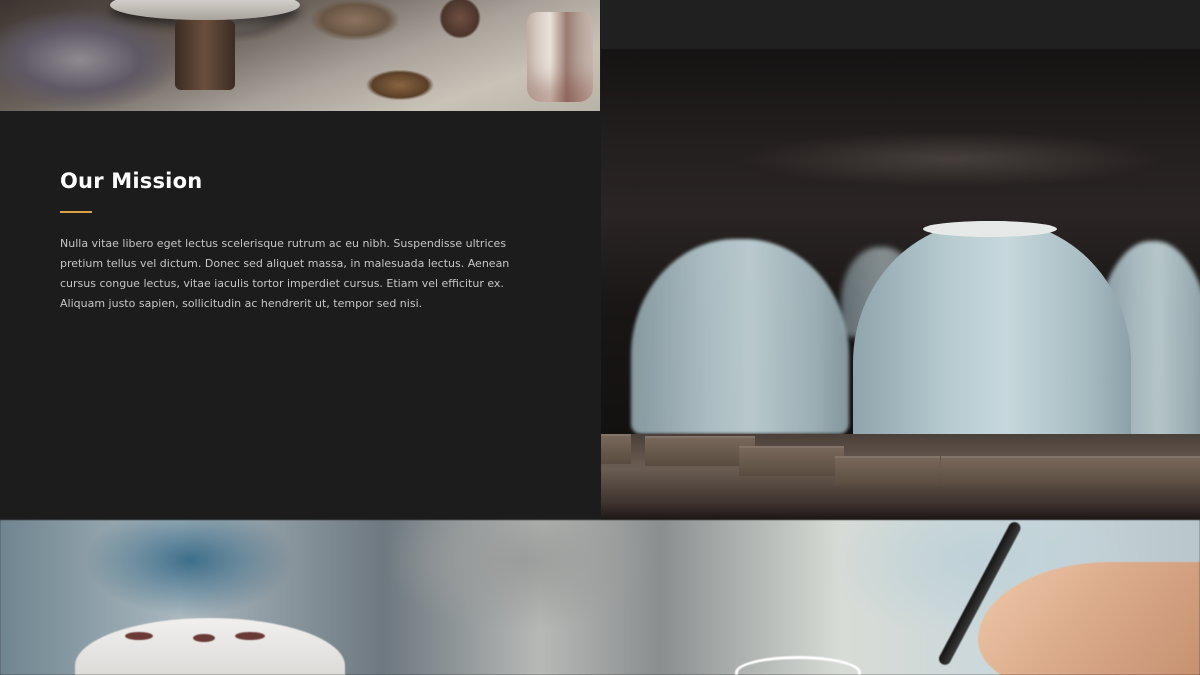  I want to click on small-cup-outline, so click(798, 665).